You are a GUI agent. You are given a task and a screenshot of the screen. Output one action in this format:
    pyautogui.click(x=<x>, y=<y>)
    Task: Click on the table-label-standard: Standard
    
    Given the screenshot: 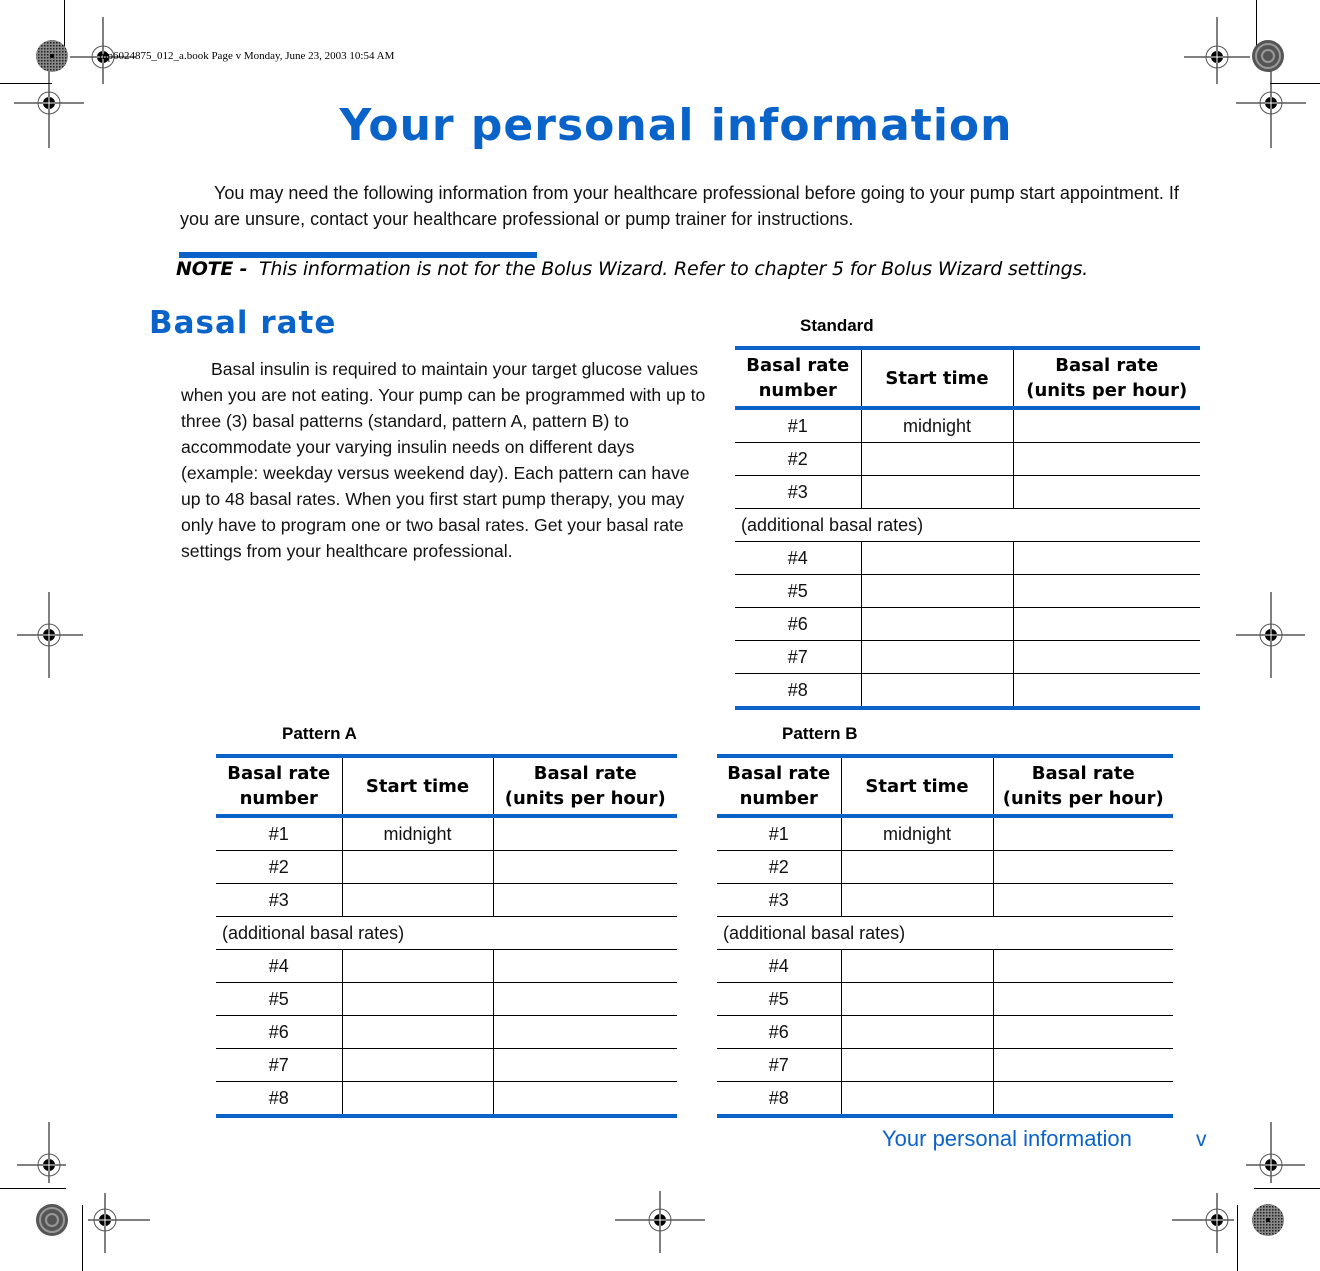 What is the action you would take?
    pyautogui.click(x=837, y=325)
    